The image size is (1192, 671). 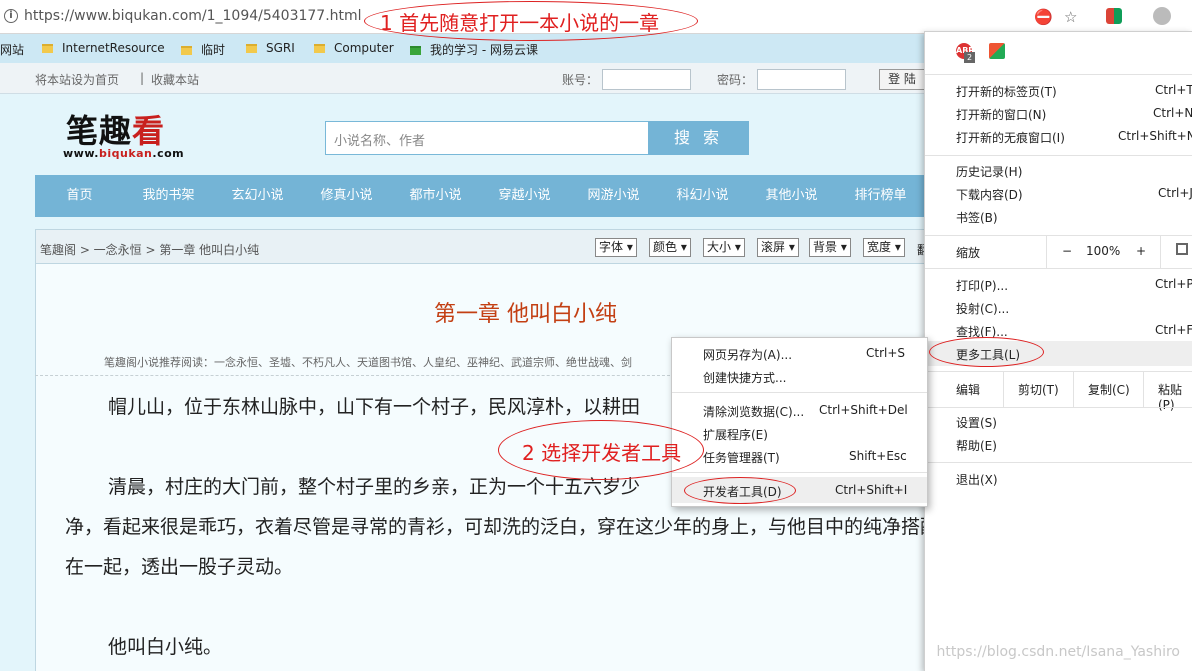 What do you see at coordinates (1067, 251) in the screenshot?
I see `zoom-out-button: −` at bounding box center [1067, 251].